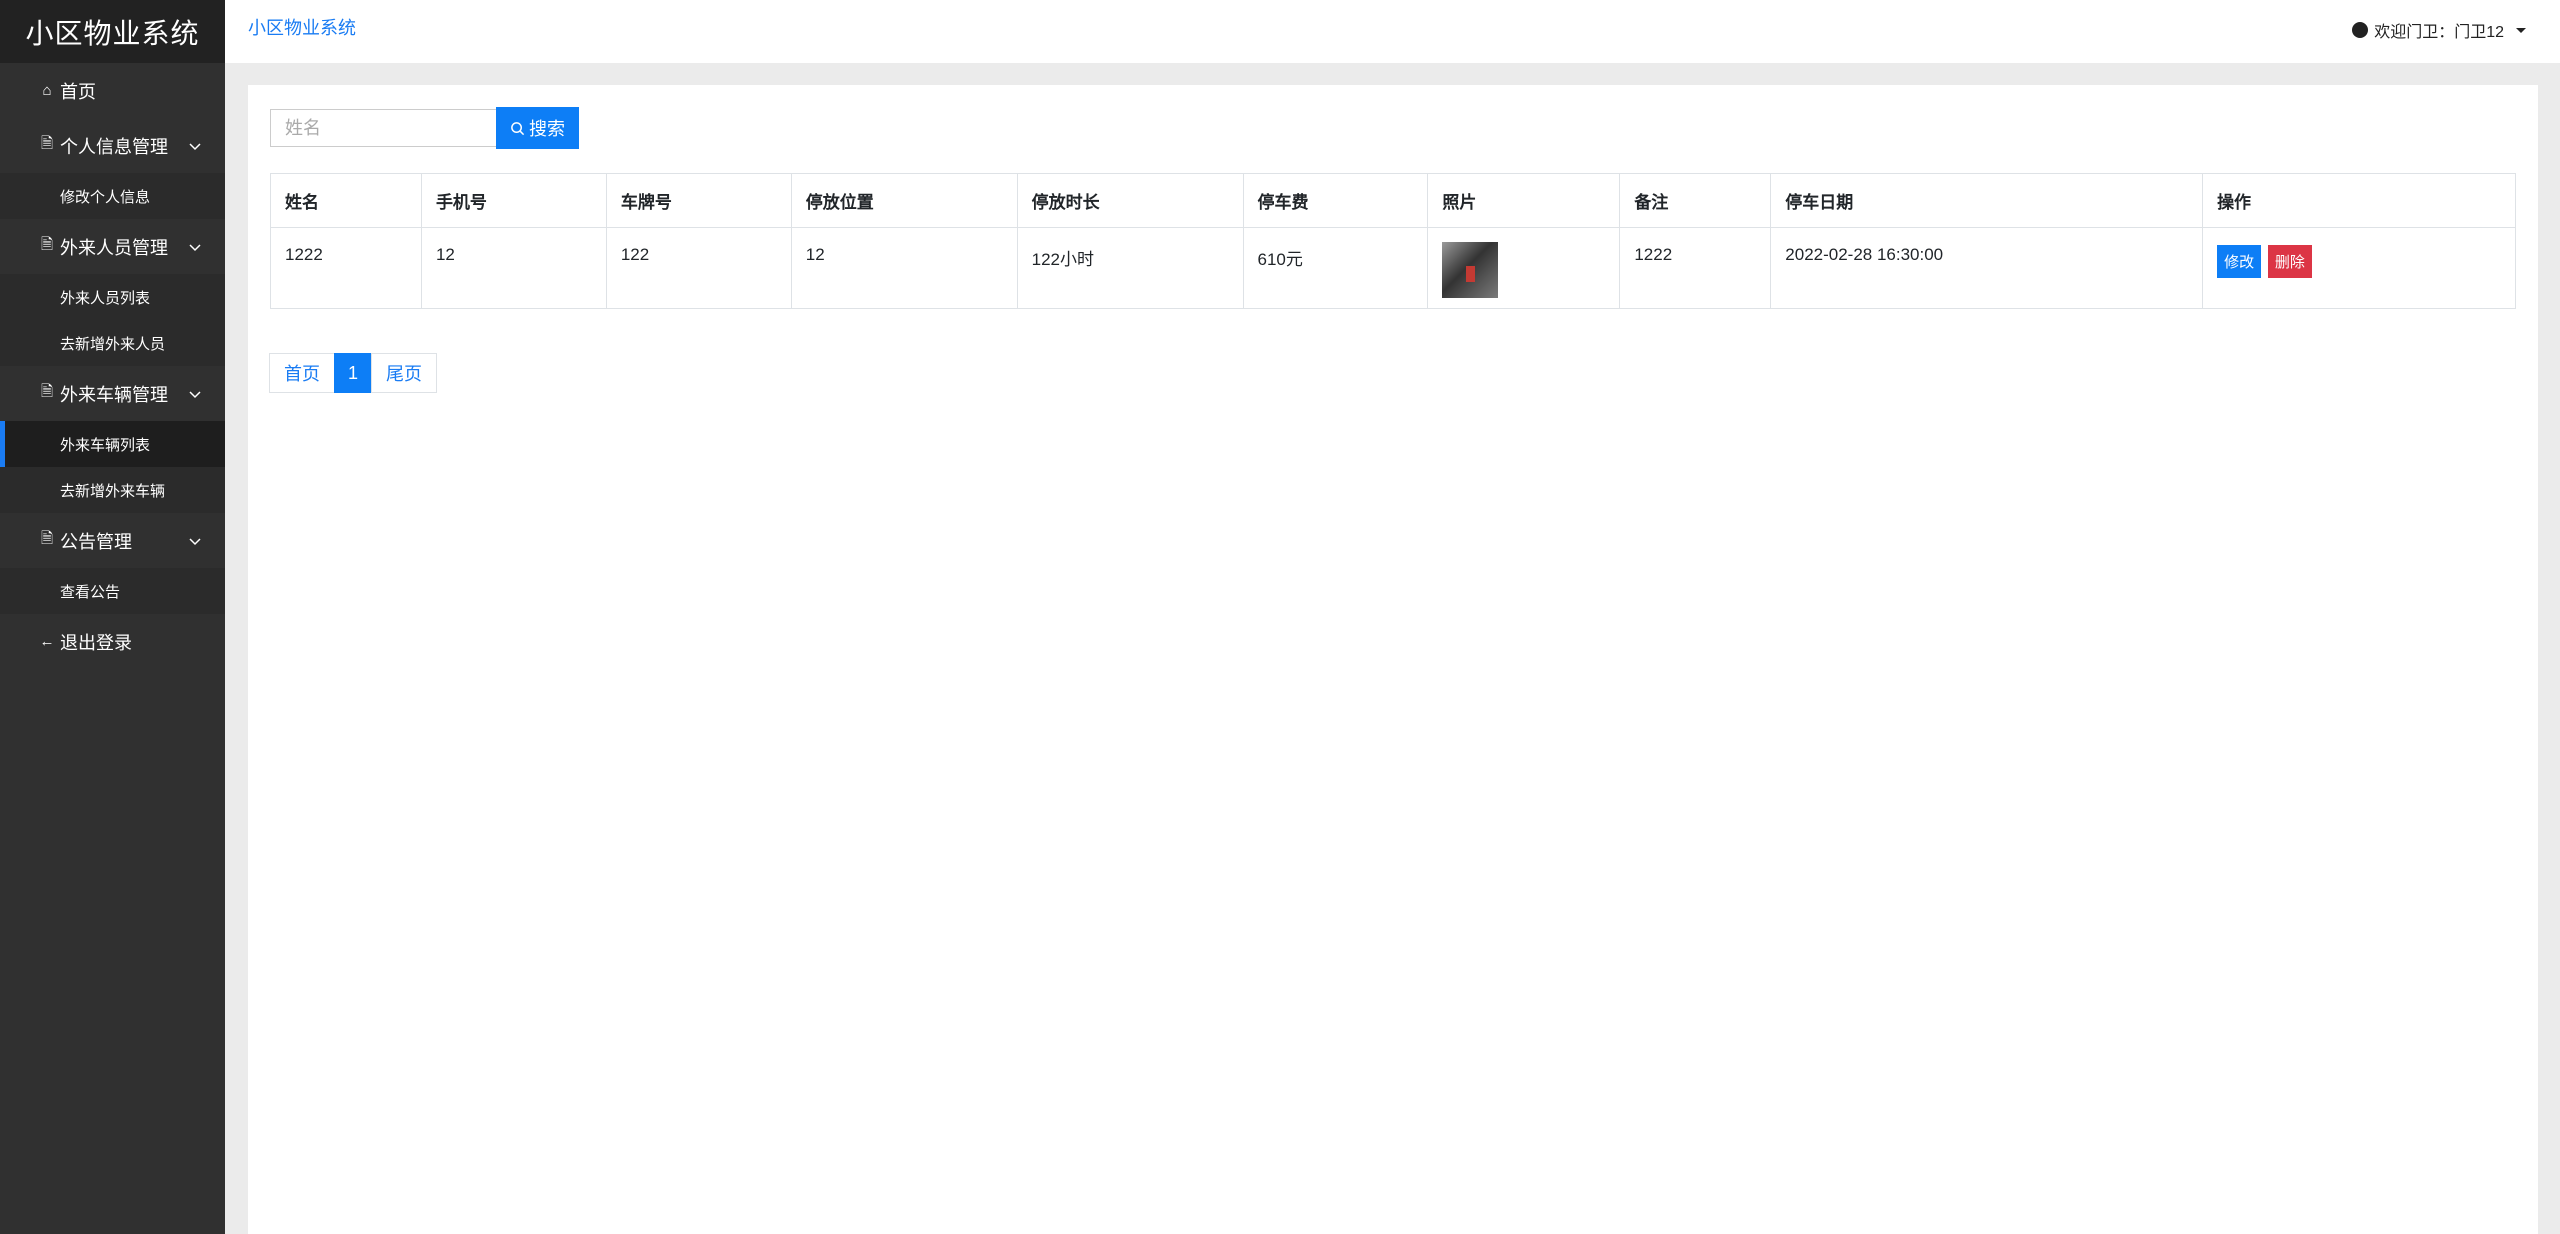 This screenshot has width=2560, height=1234. I want to click on sidebar-group-label: 公告管理, so click(96, 541).